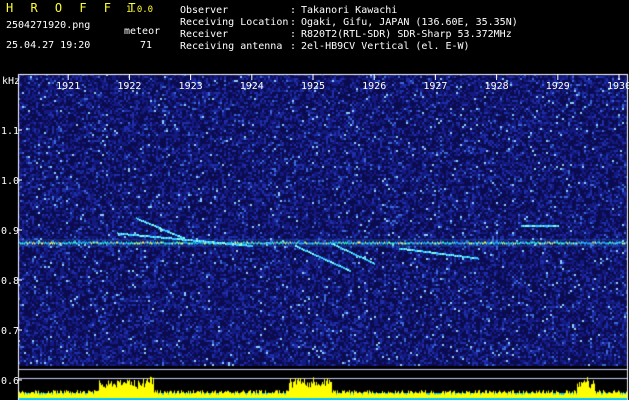 Image resolution: width=629 pixels, height=400 pixels. I want to click on y-tick-label: 1.0, so click(10, 181).